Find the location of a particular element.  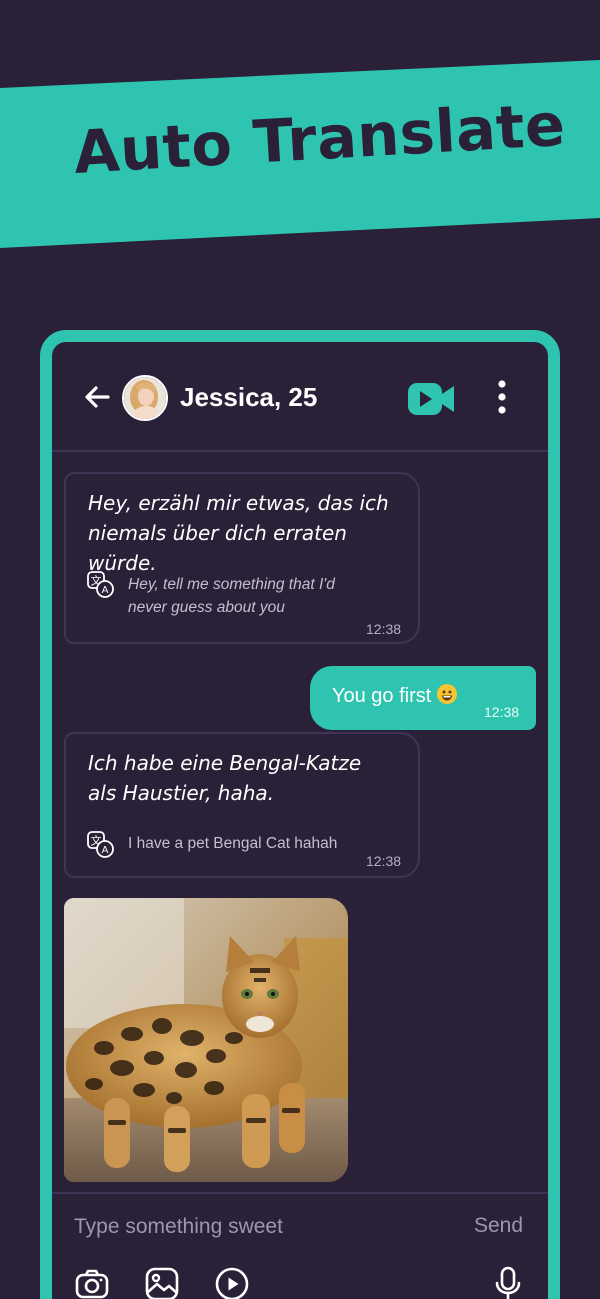

send-button: Send is located at coordinates (498, 1226).